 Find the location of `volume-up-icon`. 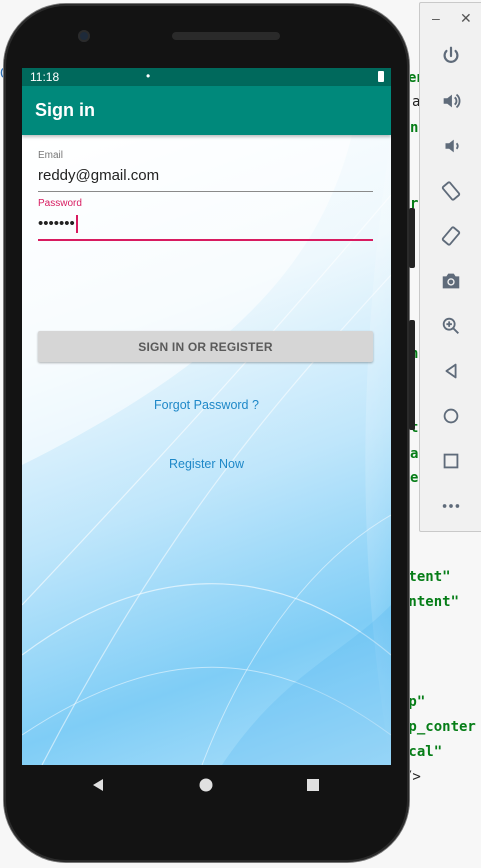

volume-up-icon is located at coordinates (451, 101).